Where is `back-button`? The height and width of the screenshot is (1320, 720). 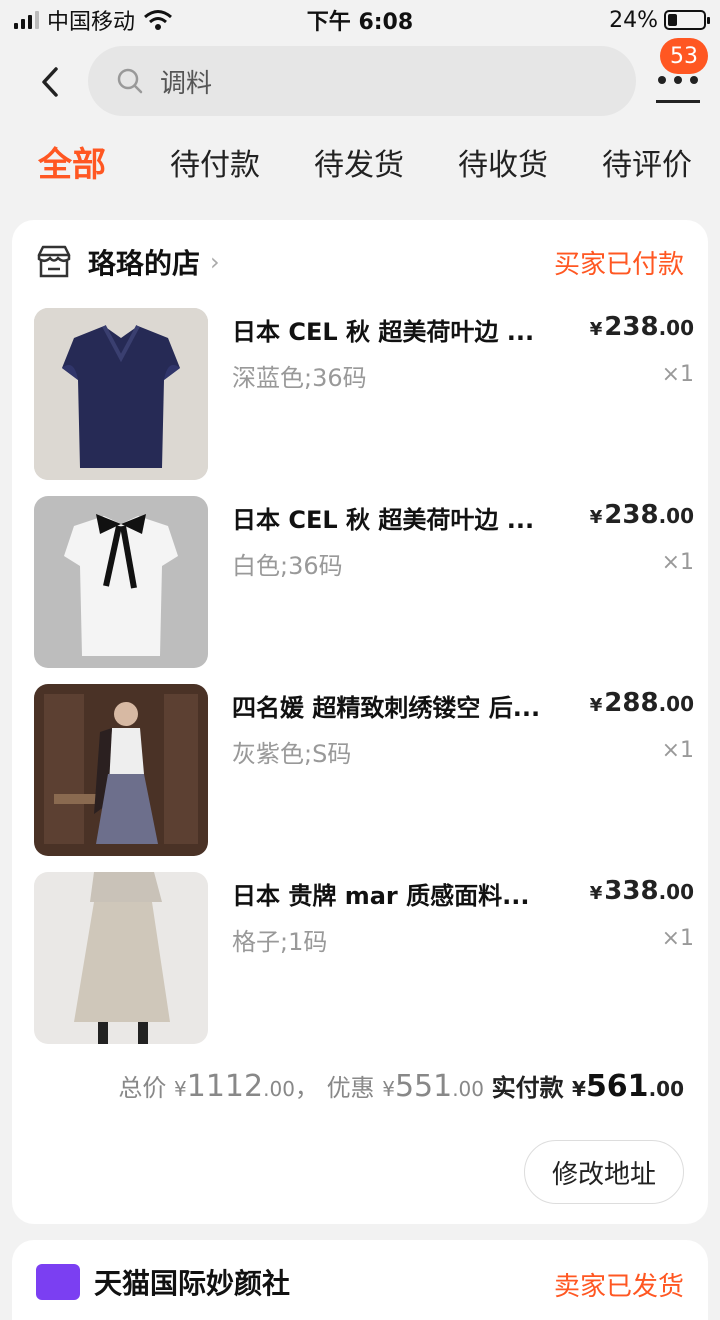 back-button is located at coordinates (50, 82).